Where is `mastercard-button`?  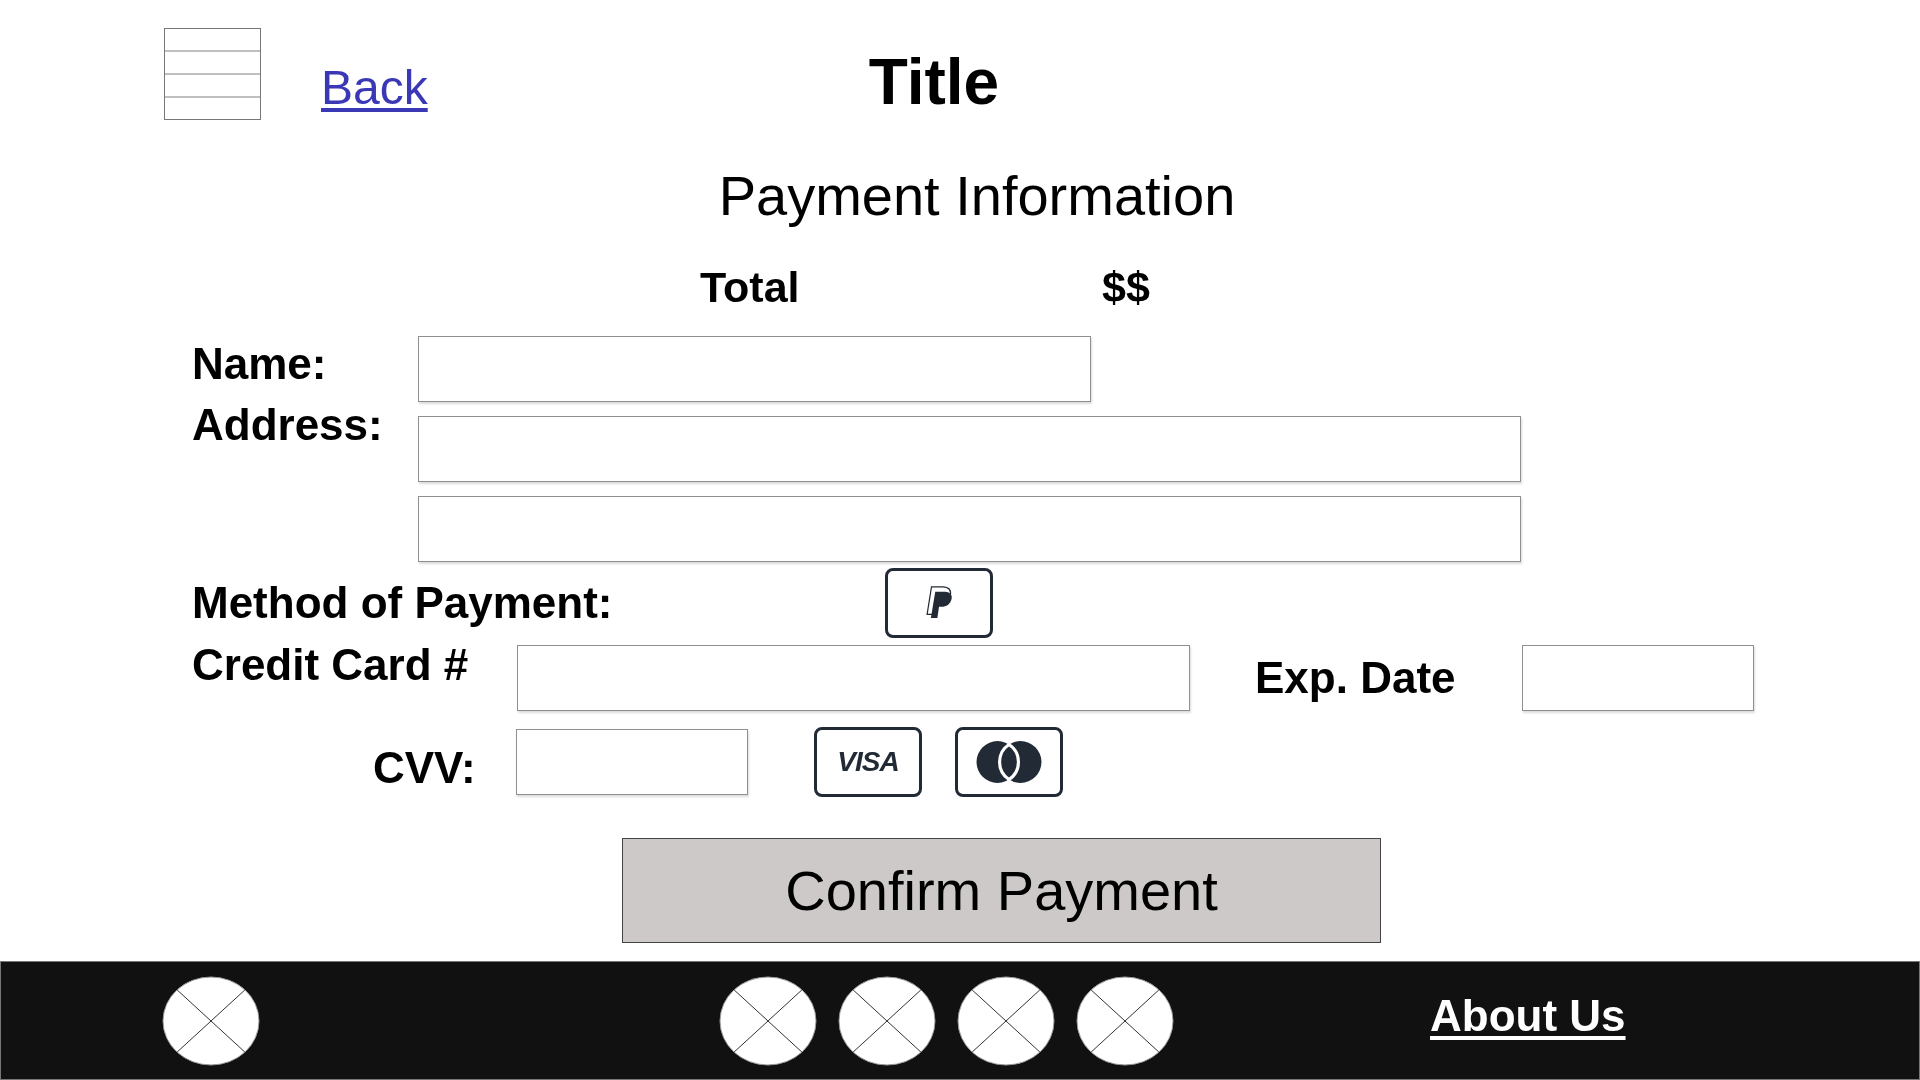 mastercard-button is located at coordinates (1009, 762).